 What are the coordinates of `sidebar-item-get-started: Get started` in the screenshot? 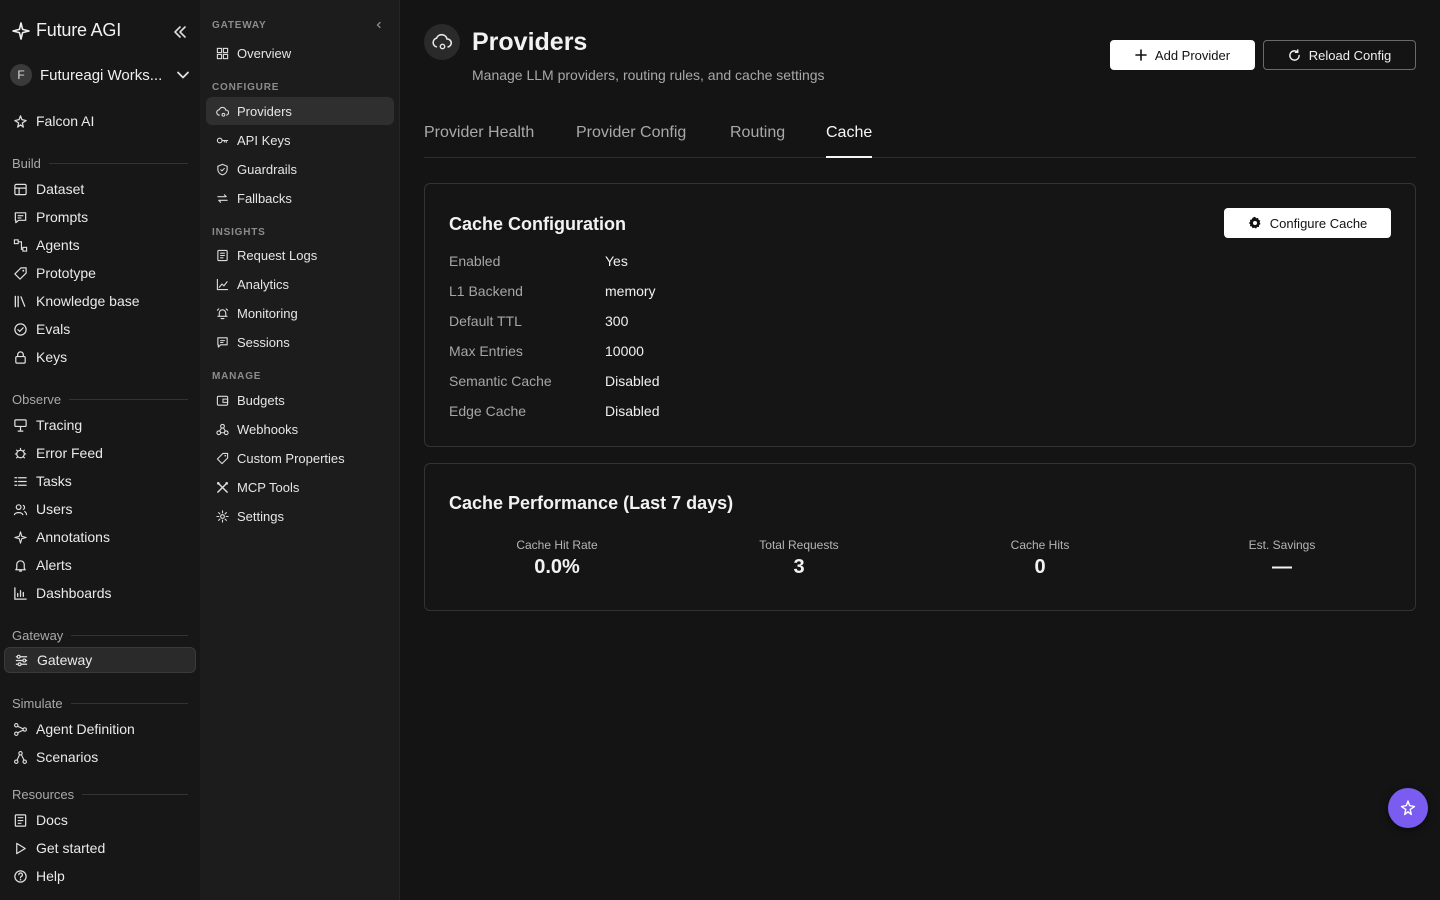 It's located at (100, 848).